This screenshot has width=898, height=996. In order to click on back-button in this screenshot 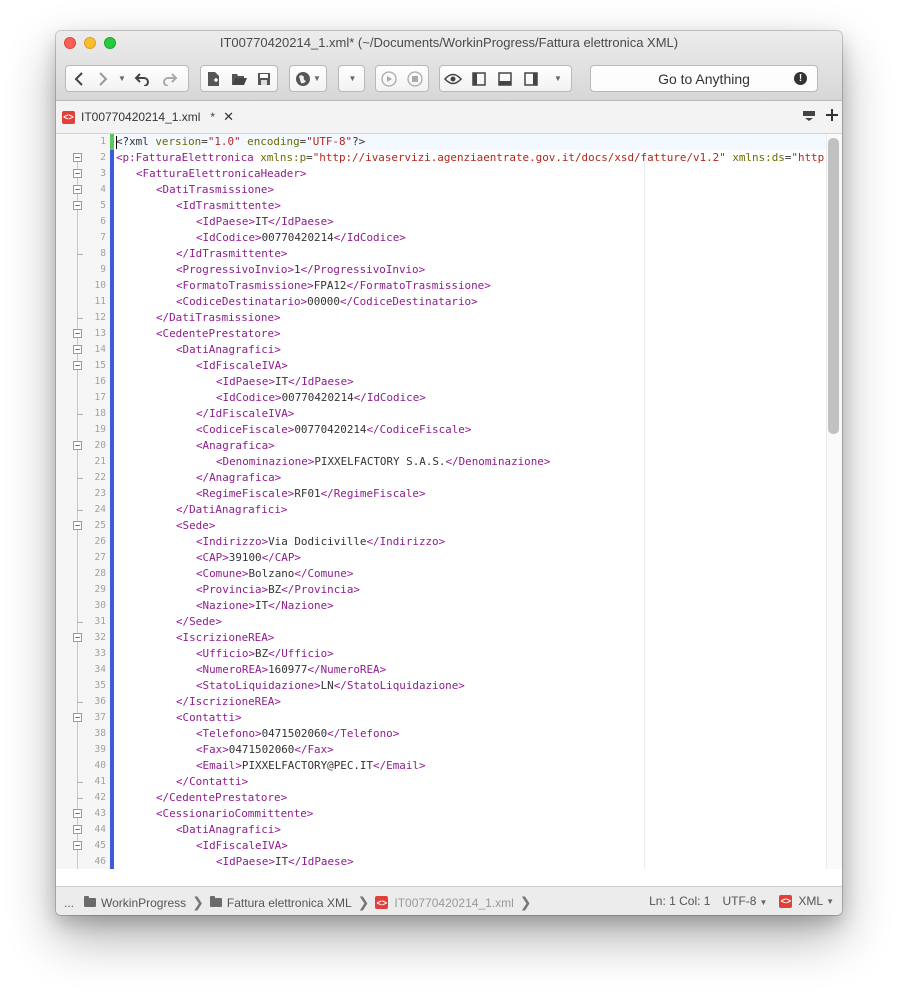, I will do `click(79, 78)`.